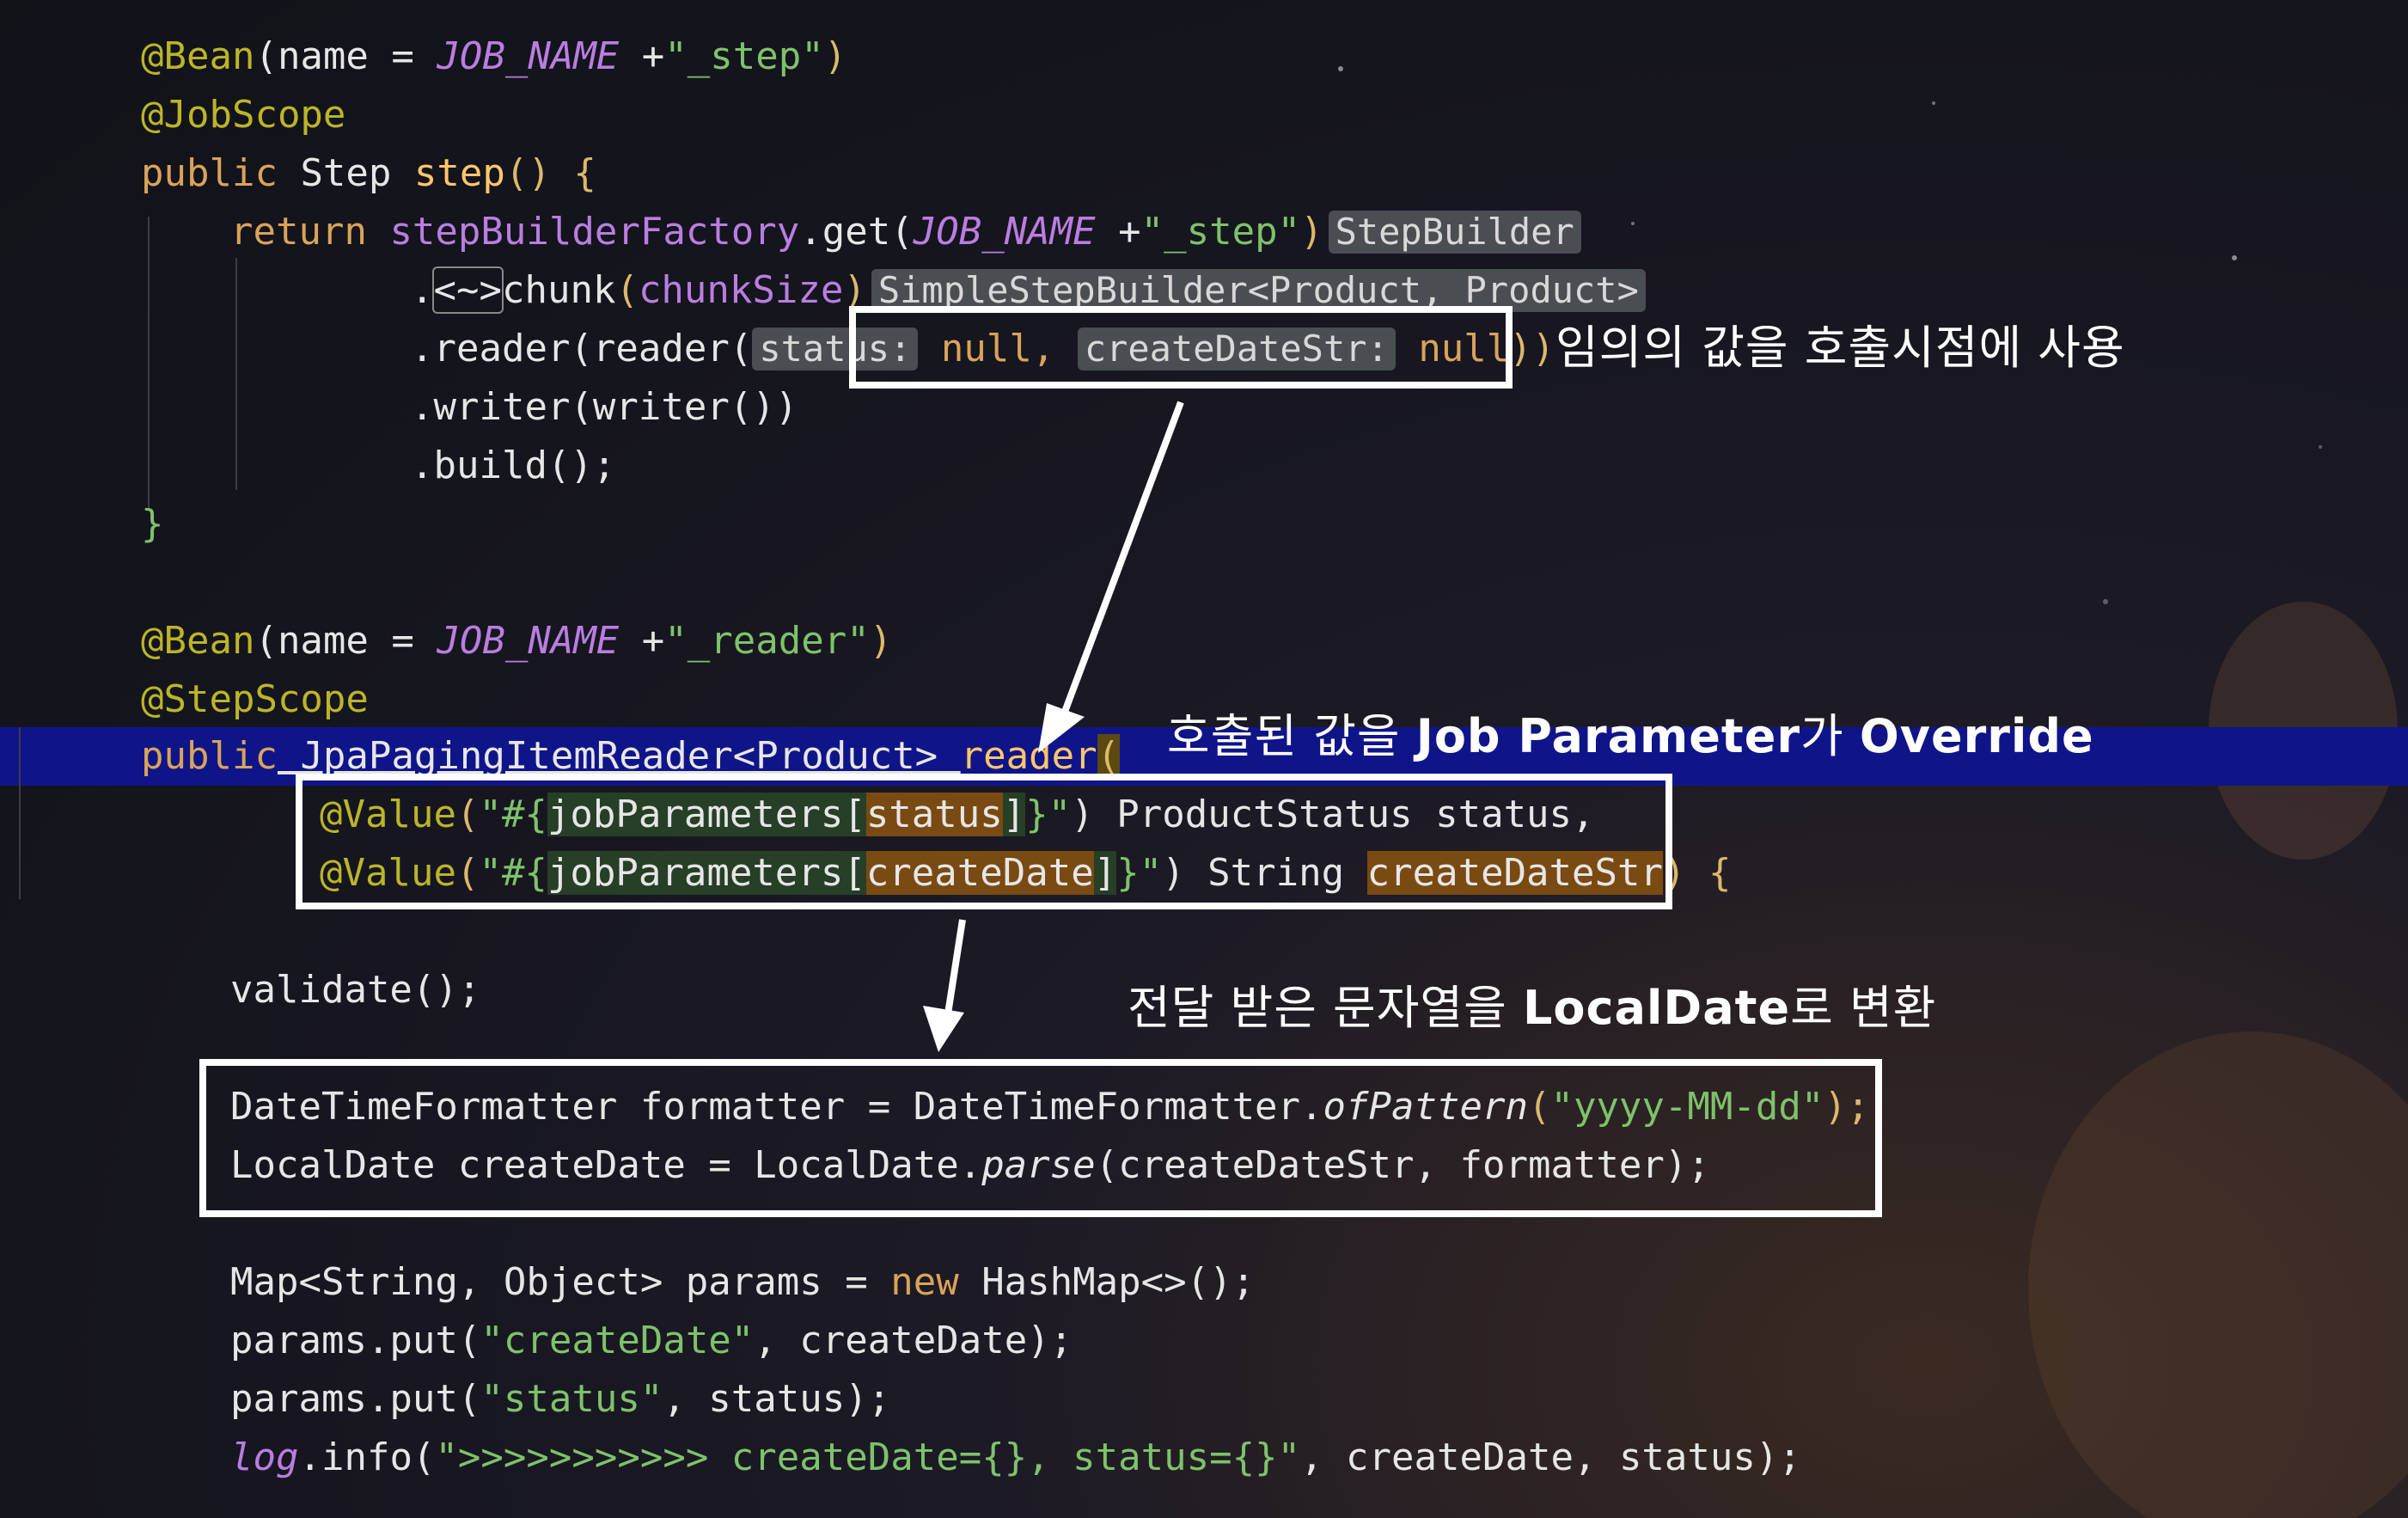  I want to click on callout-localdate-convert: 전달 받은 문자열을 LocalDate로 변환, so click(1532, 1008).